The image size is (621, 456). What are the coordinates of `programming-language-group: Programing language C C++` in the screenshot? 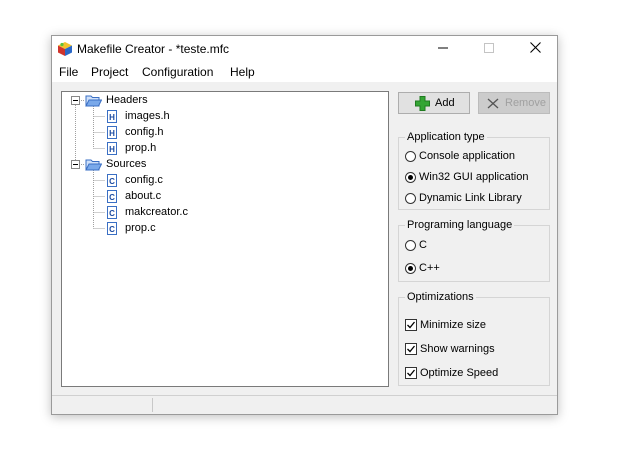 It's located at (474, 250).